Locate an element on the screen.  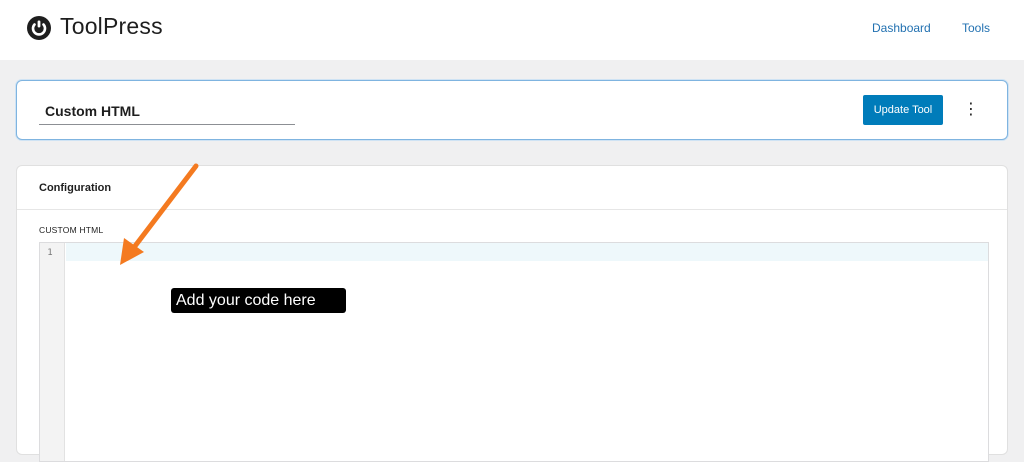
annotation-arrow-icon is located at coordinates (159, 214).